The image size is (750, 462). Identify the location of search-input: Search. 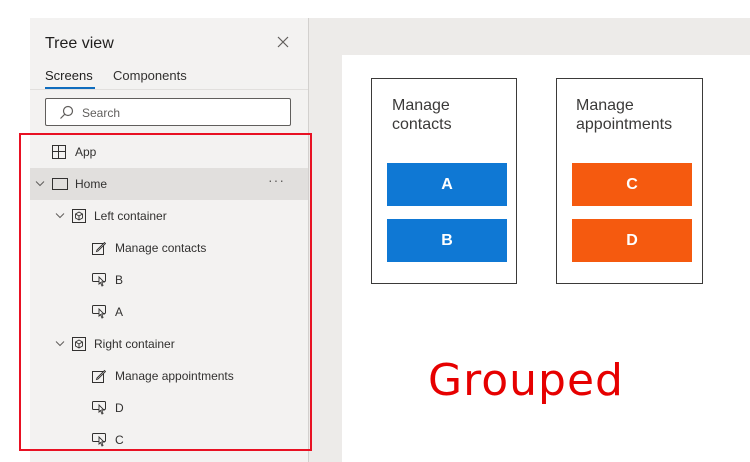
(168, 112).